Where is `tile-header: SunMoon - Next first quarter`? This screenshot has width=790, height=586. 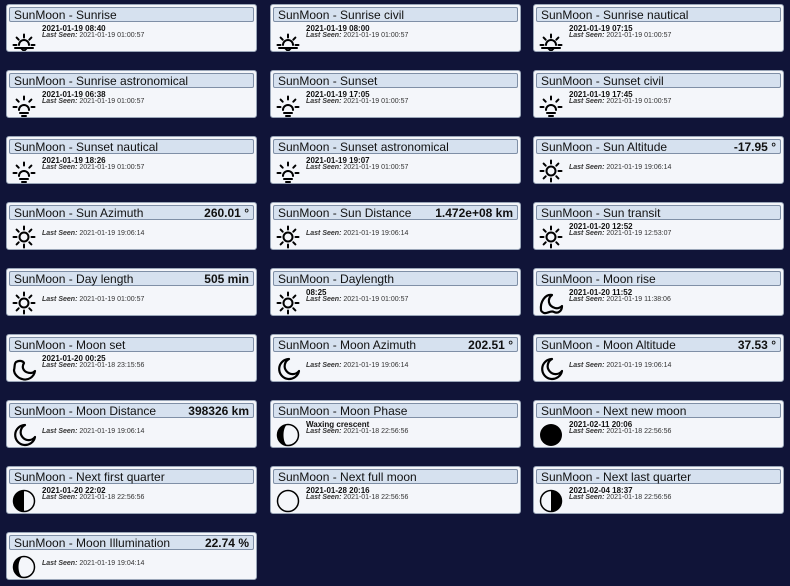
tile-header: SunMoon - Next first quarter is located at coordinates (131, 476).